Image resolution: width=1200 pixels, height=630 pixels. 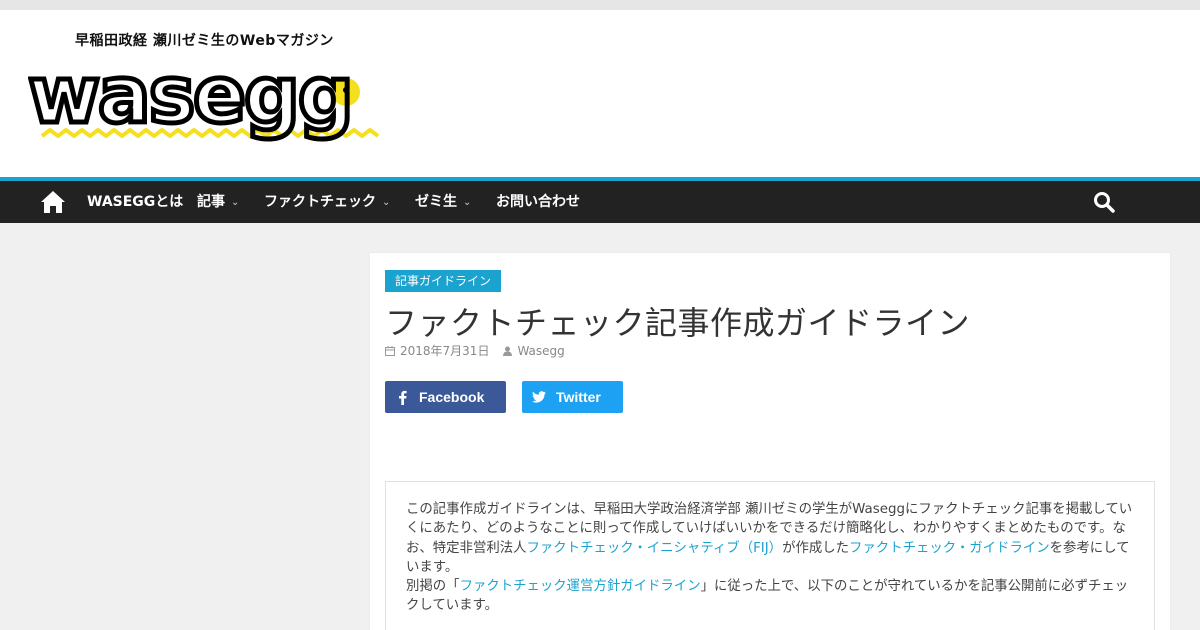 I want to click on nav-item-factcheck: ファクトチェック ⌄, so click(x=327, y=202).